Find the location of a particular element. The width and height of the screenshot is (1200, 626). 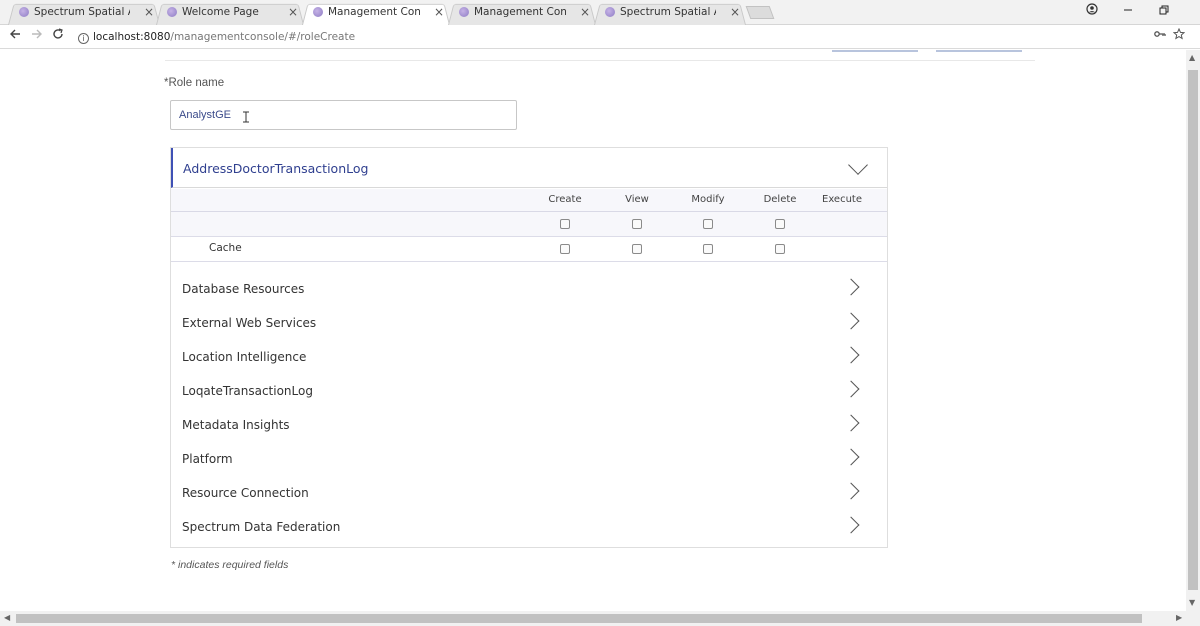

vertical-scrollbar: ▲ ▼ is located at coordinates (1193, 330).